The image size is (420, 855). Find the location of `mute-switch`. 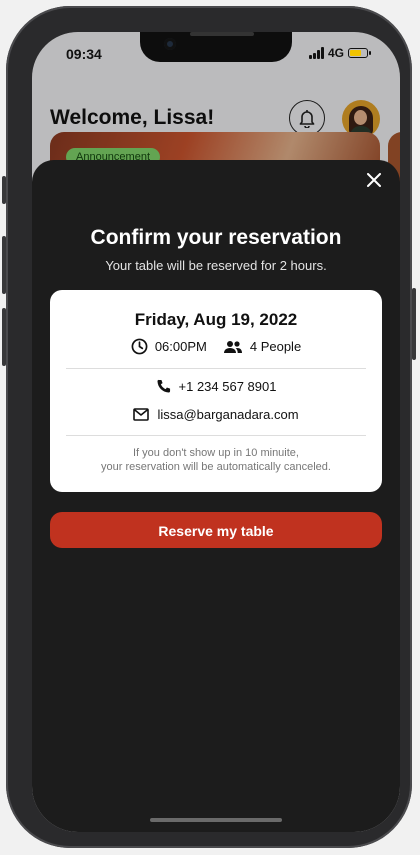

mute-switch is located at coordinates (4, 190).